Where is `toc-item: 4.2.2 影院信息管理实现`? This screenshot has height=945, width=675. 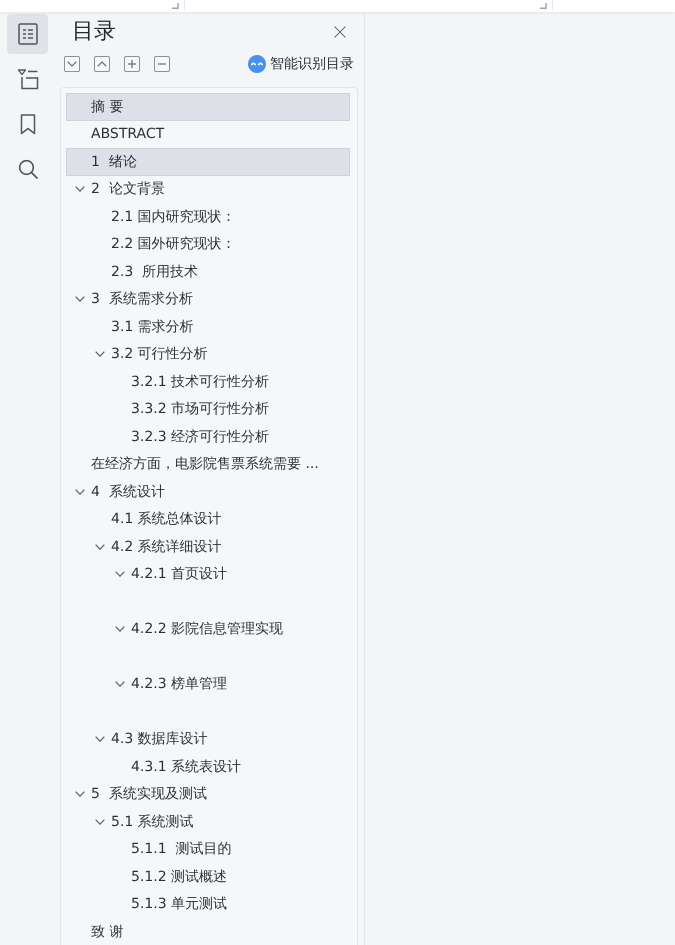 toc-item: 4.2.2 影院信息管理实现 is located at coordinates (208, 629).